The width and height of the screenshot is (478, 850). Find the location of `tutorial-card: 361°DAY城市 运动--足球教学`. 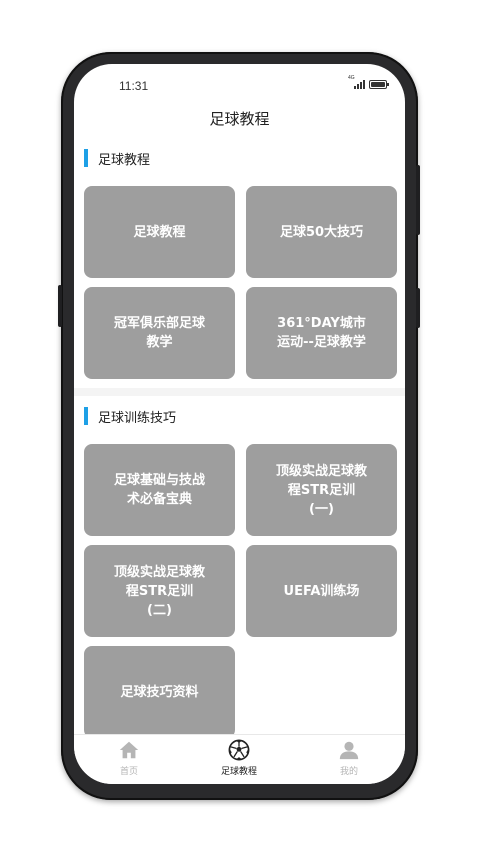

tutorial-card: 361°DAY城市 运动--足球教学 is located at coordinates (321, 333).